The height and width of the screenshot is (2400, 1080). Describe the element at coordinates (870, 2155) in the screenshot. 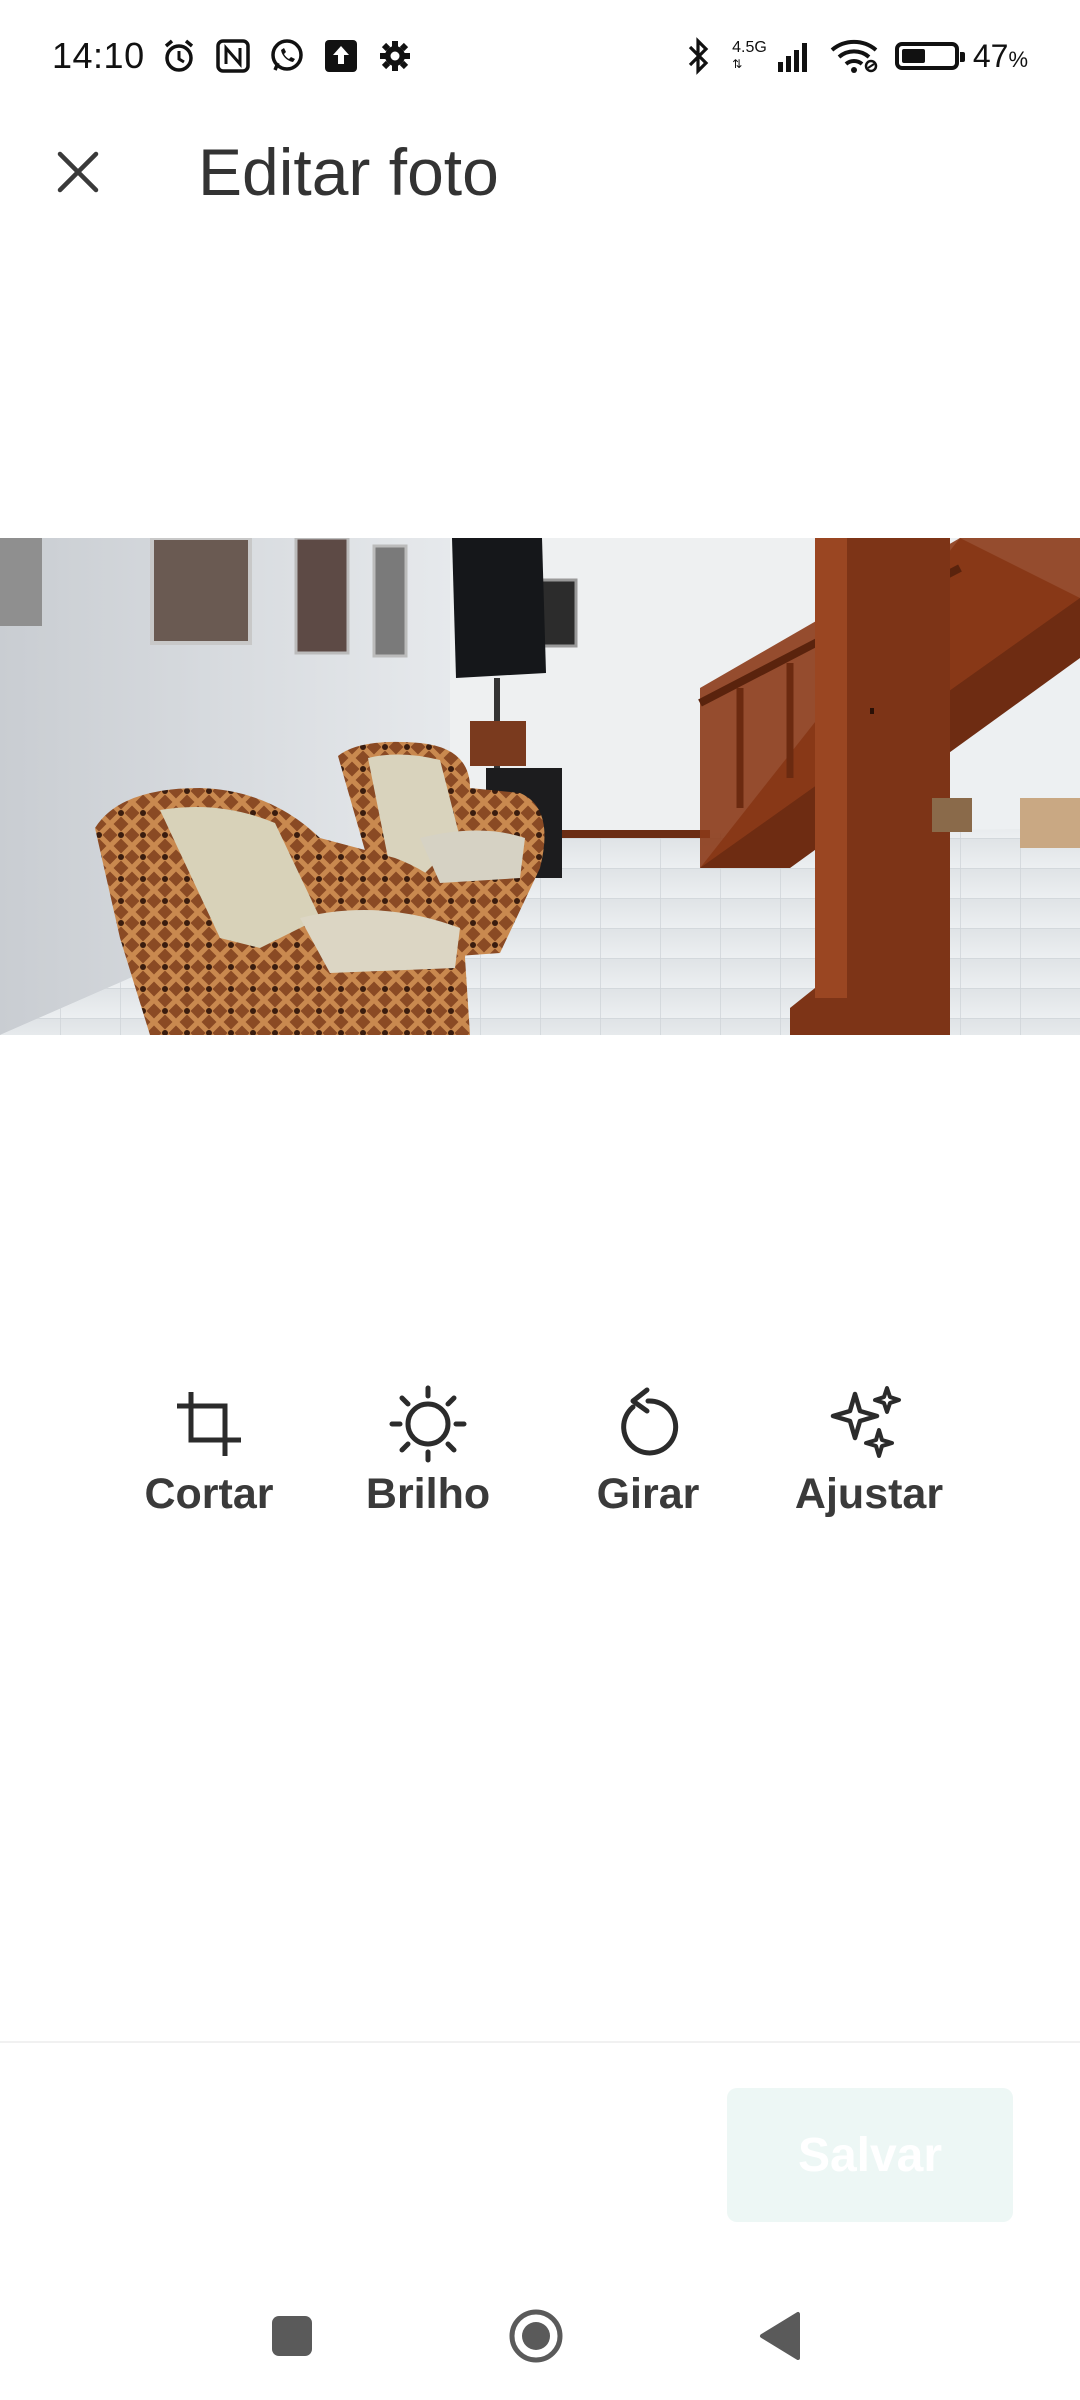

I see `save-button: Salvar` at that location.